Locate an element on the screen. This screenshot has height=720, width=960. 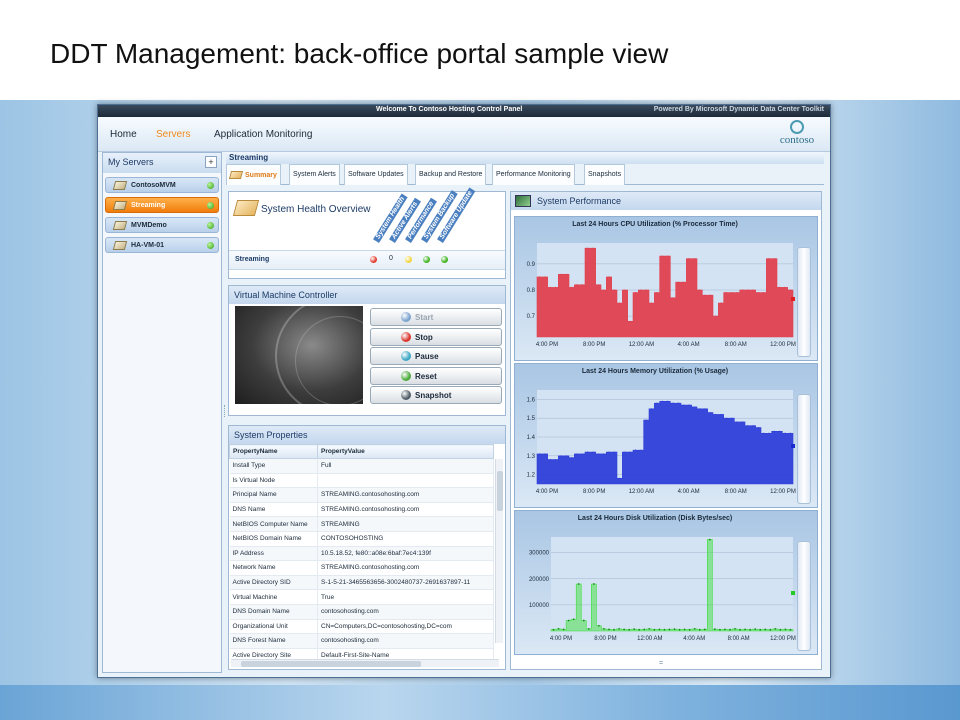
tab-performance-monitoring: Performance Monitoring is located at coordinates (533, 174).